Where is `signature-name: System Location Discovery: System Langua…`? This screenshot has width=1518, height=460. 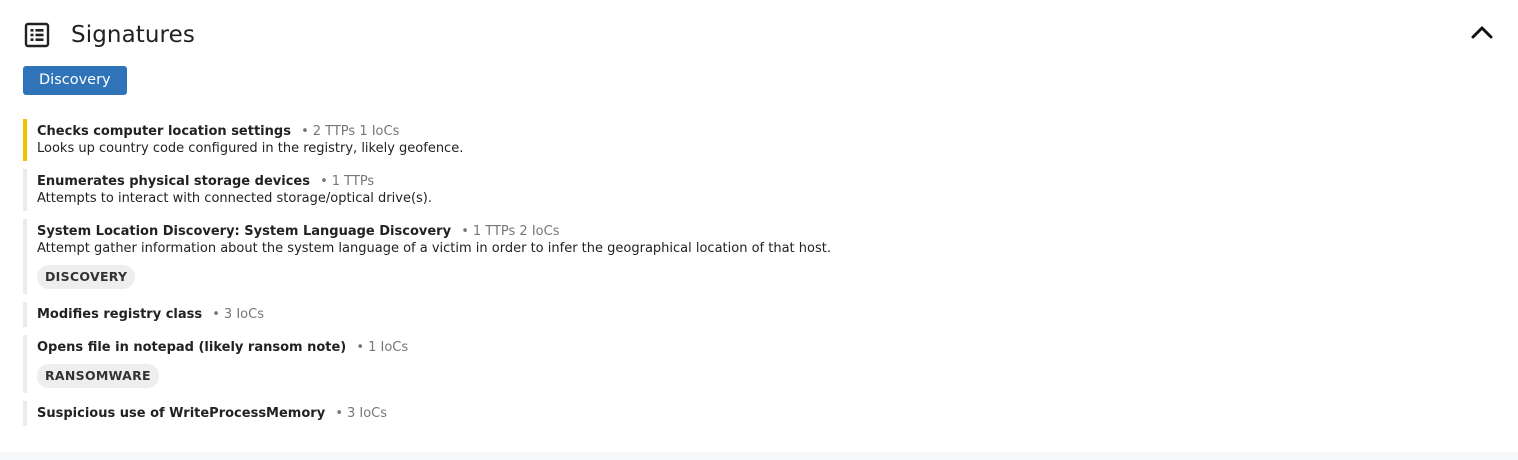
signature-name: System Location Discovery: System Langua… is located at coordinates (244, 231).